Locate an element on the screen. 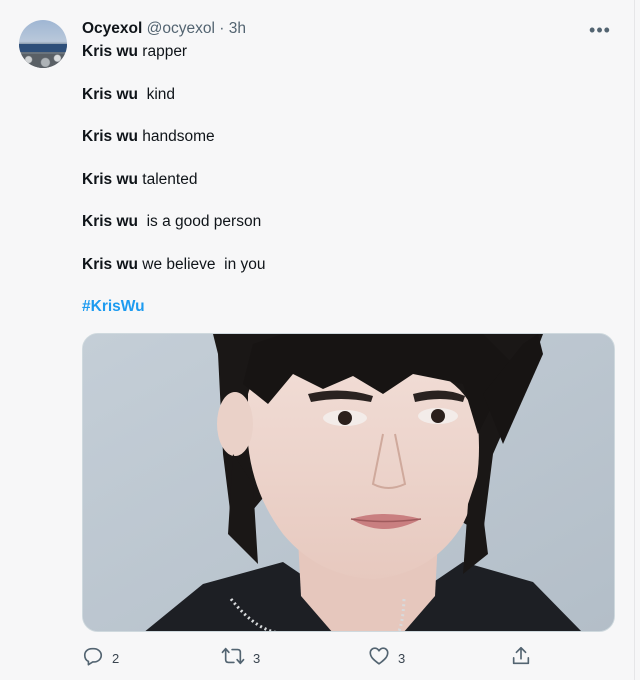  retweet-count: 3 is located at coordinates (257, 658).